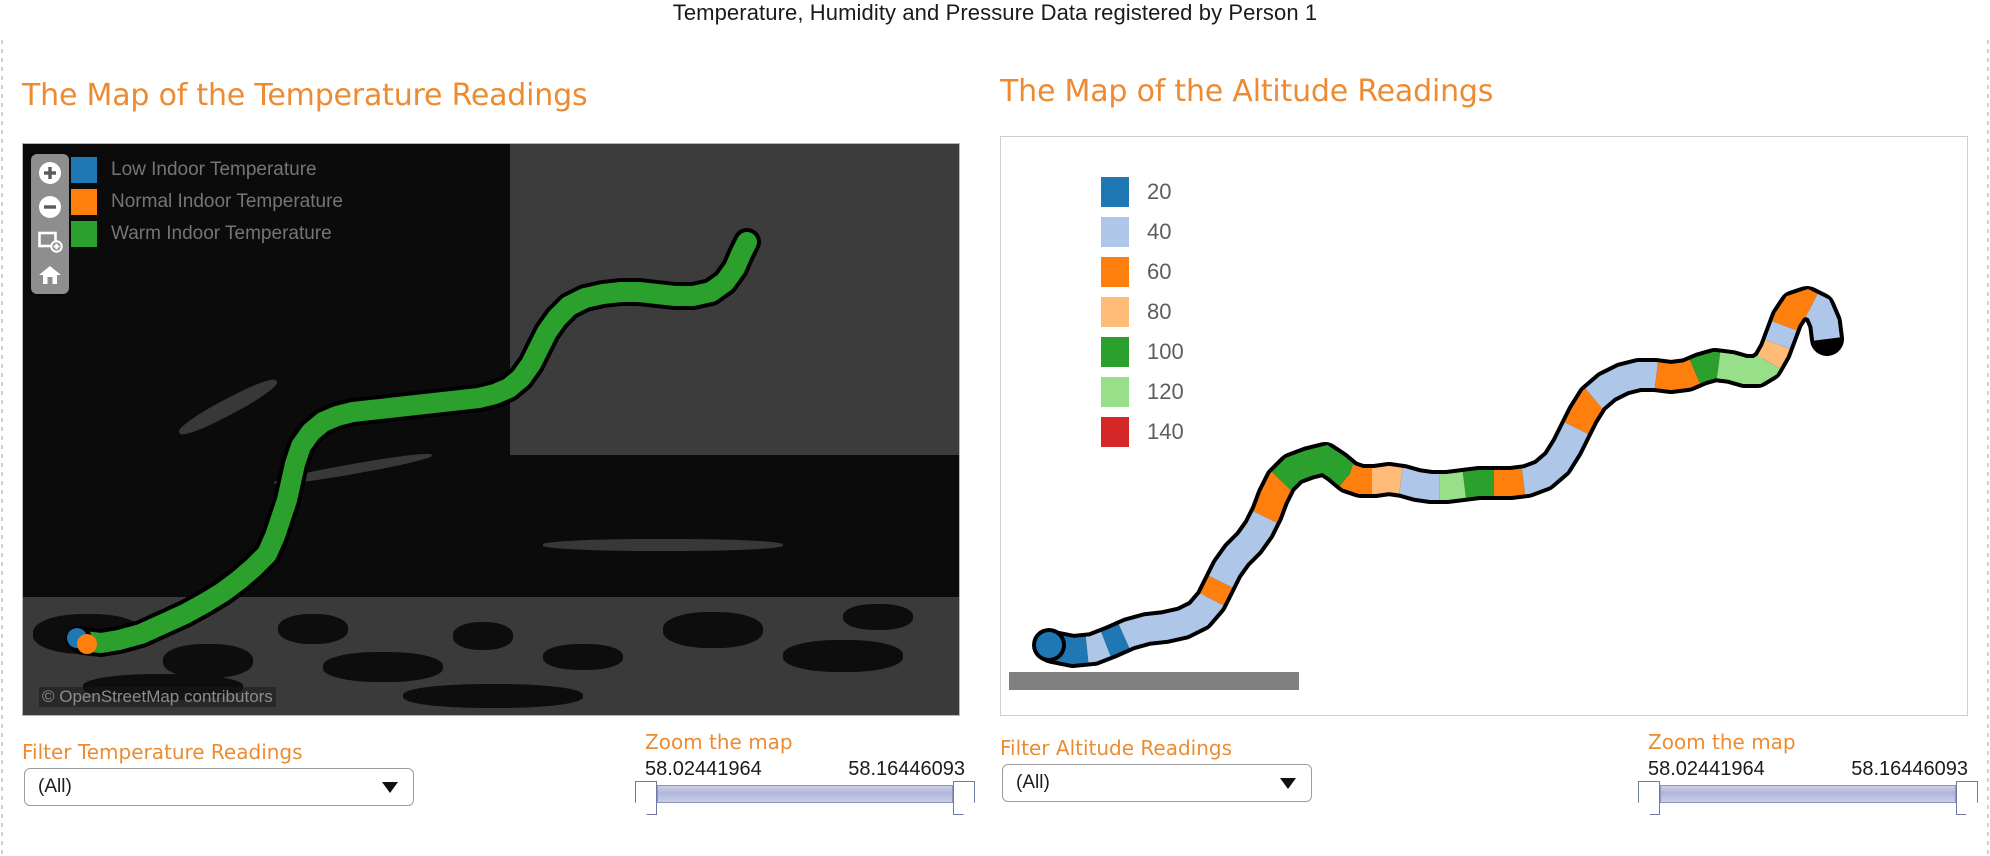 This screenshot has height=856, width=1990. Describe the element at coordinates (1033, 782) in the screenshot. I see `altitude-filter-value: (All)` at that location.